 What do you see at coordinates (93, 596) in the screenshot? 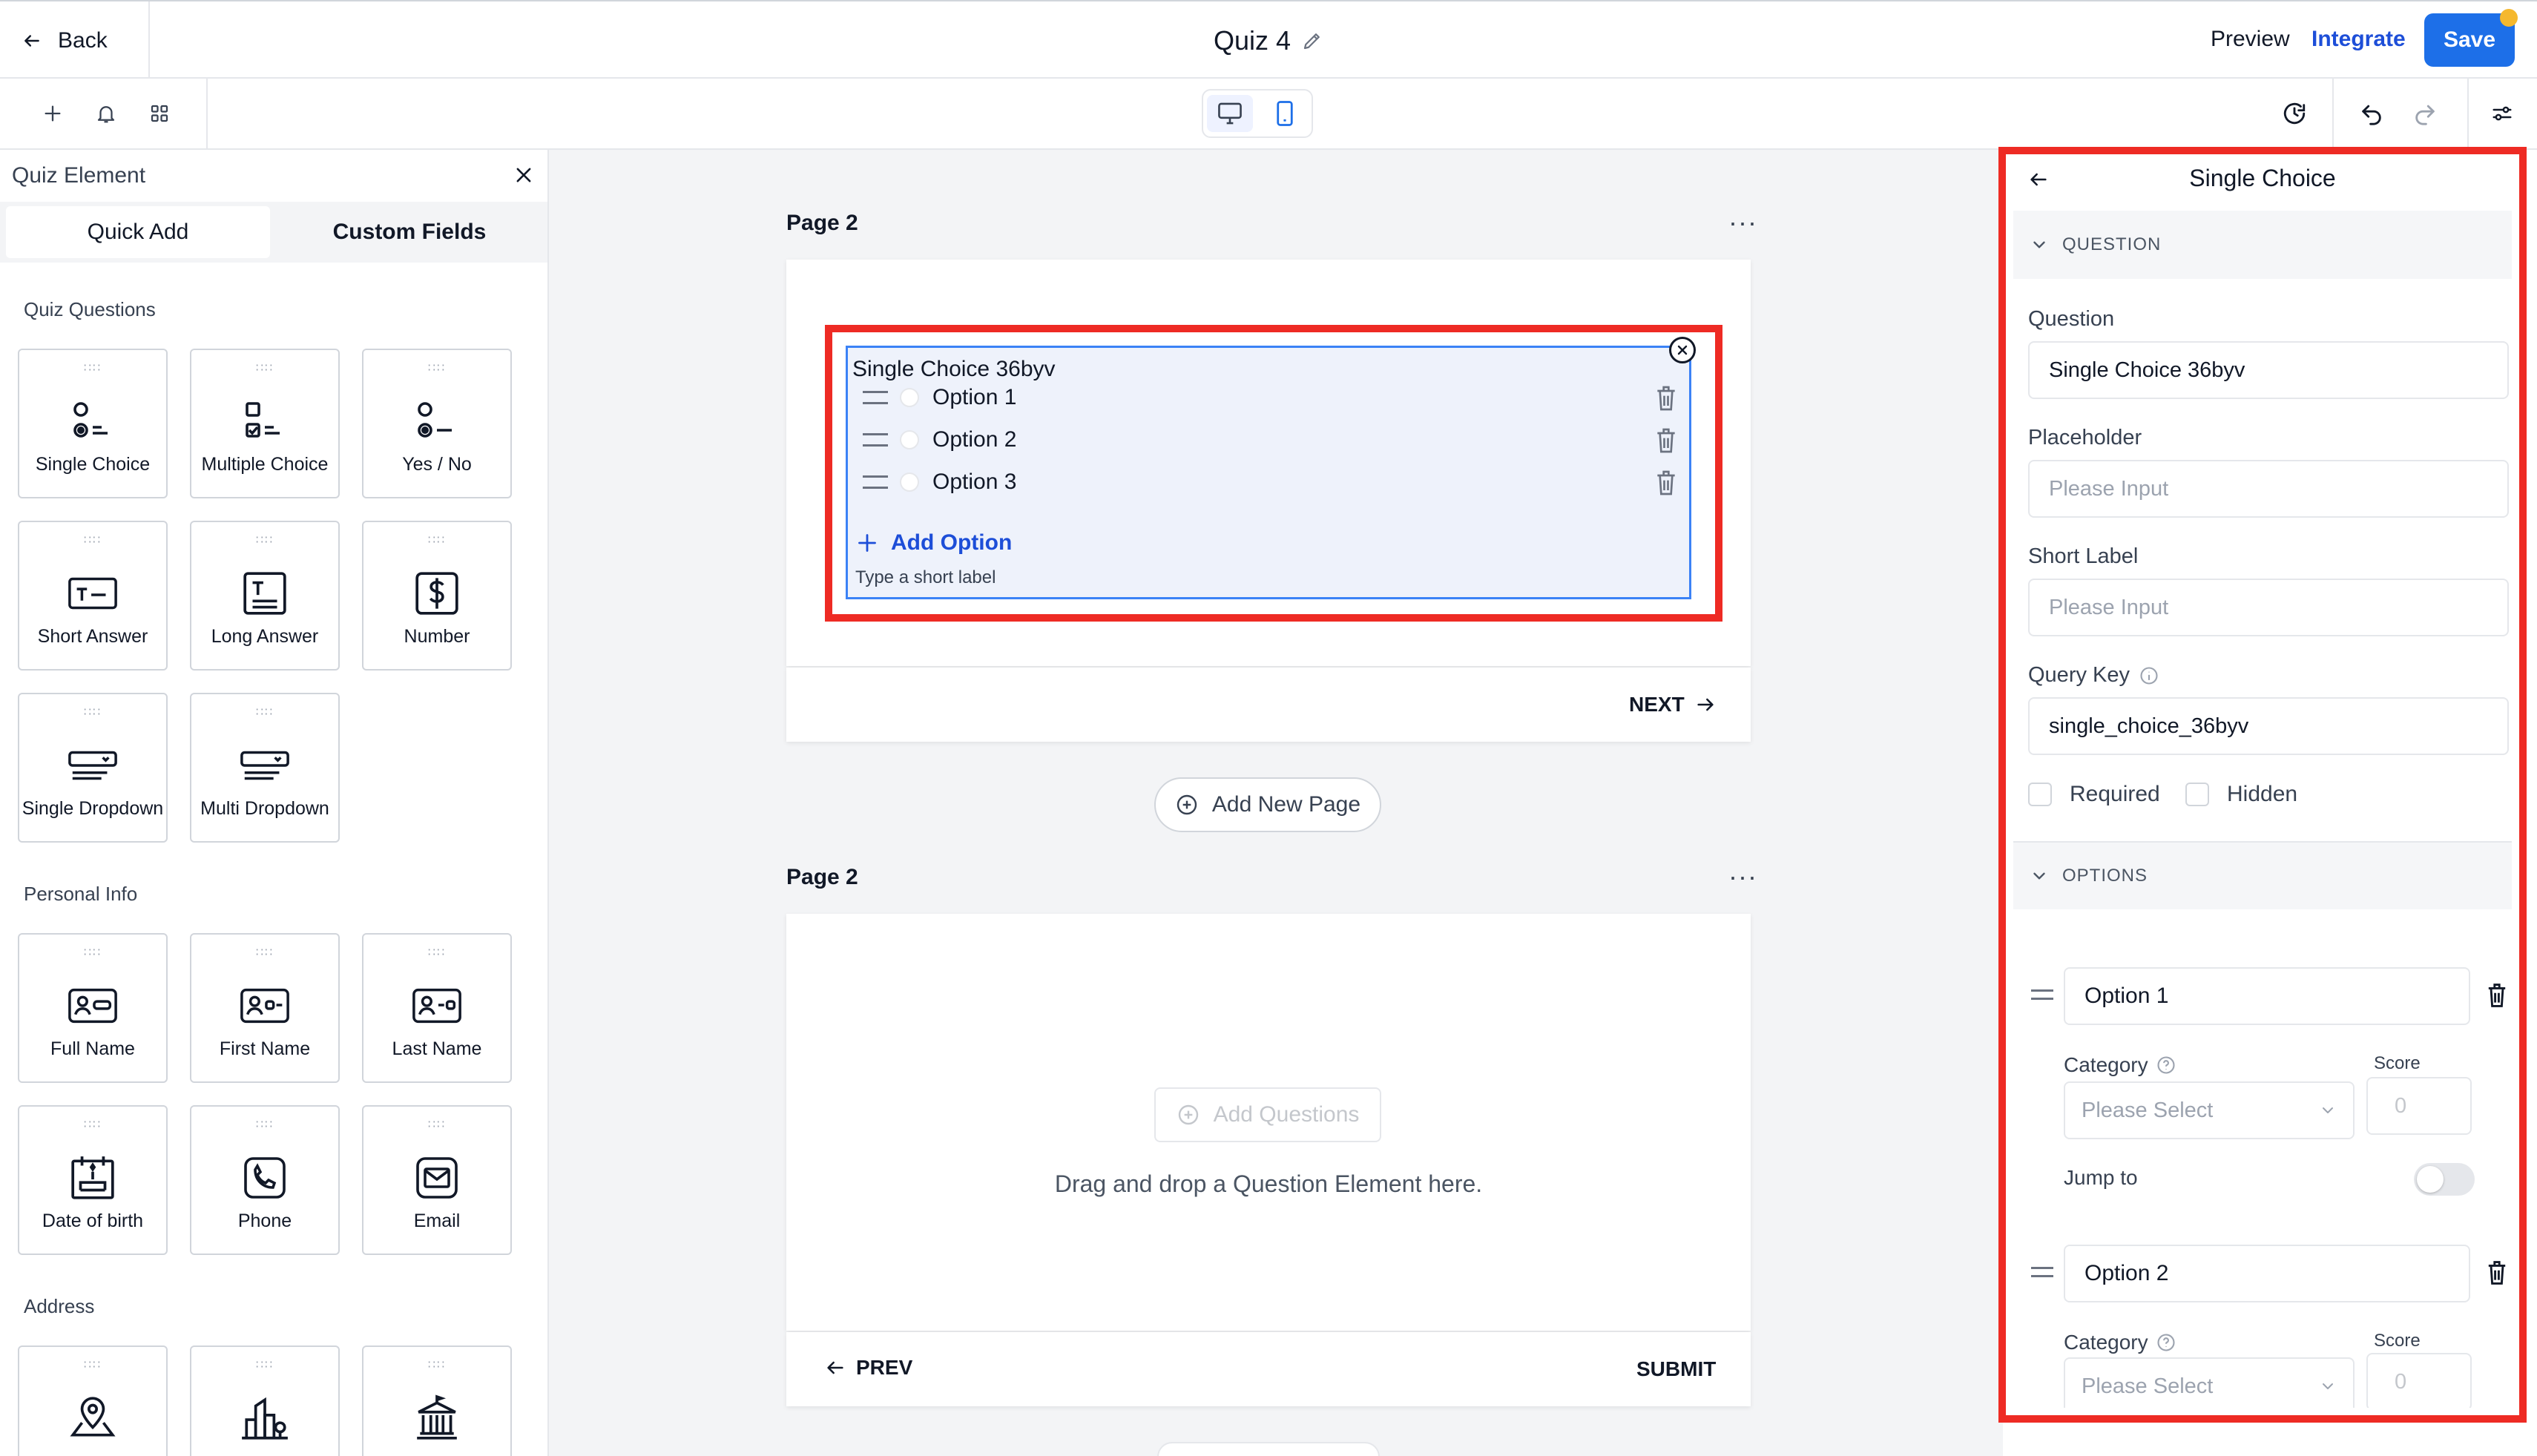
I see `element-short-answer: ∷∷ Short Answer` at bounding box center [93, 596].